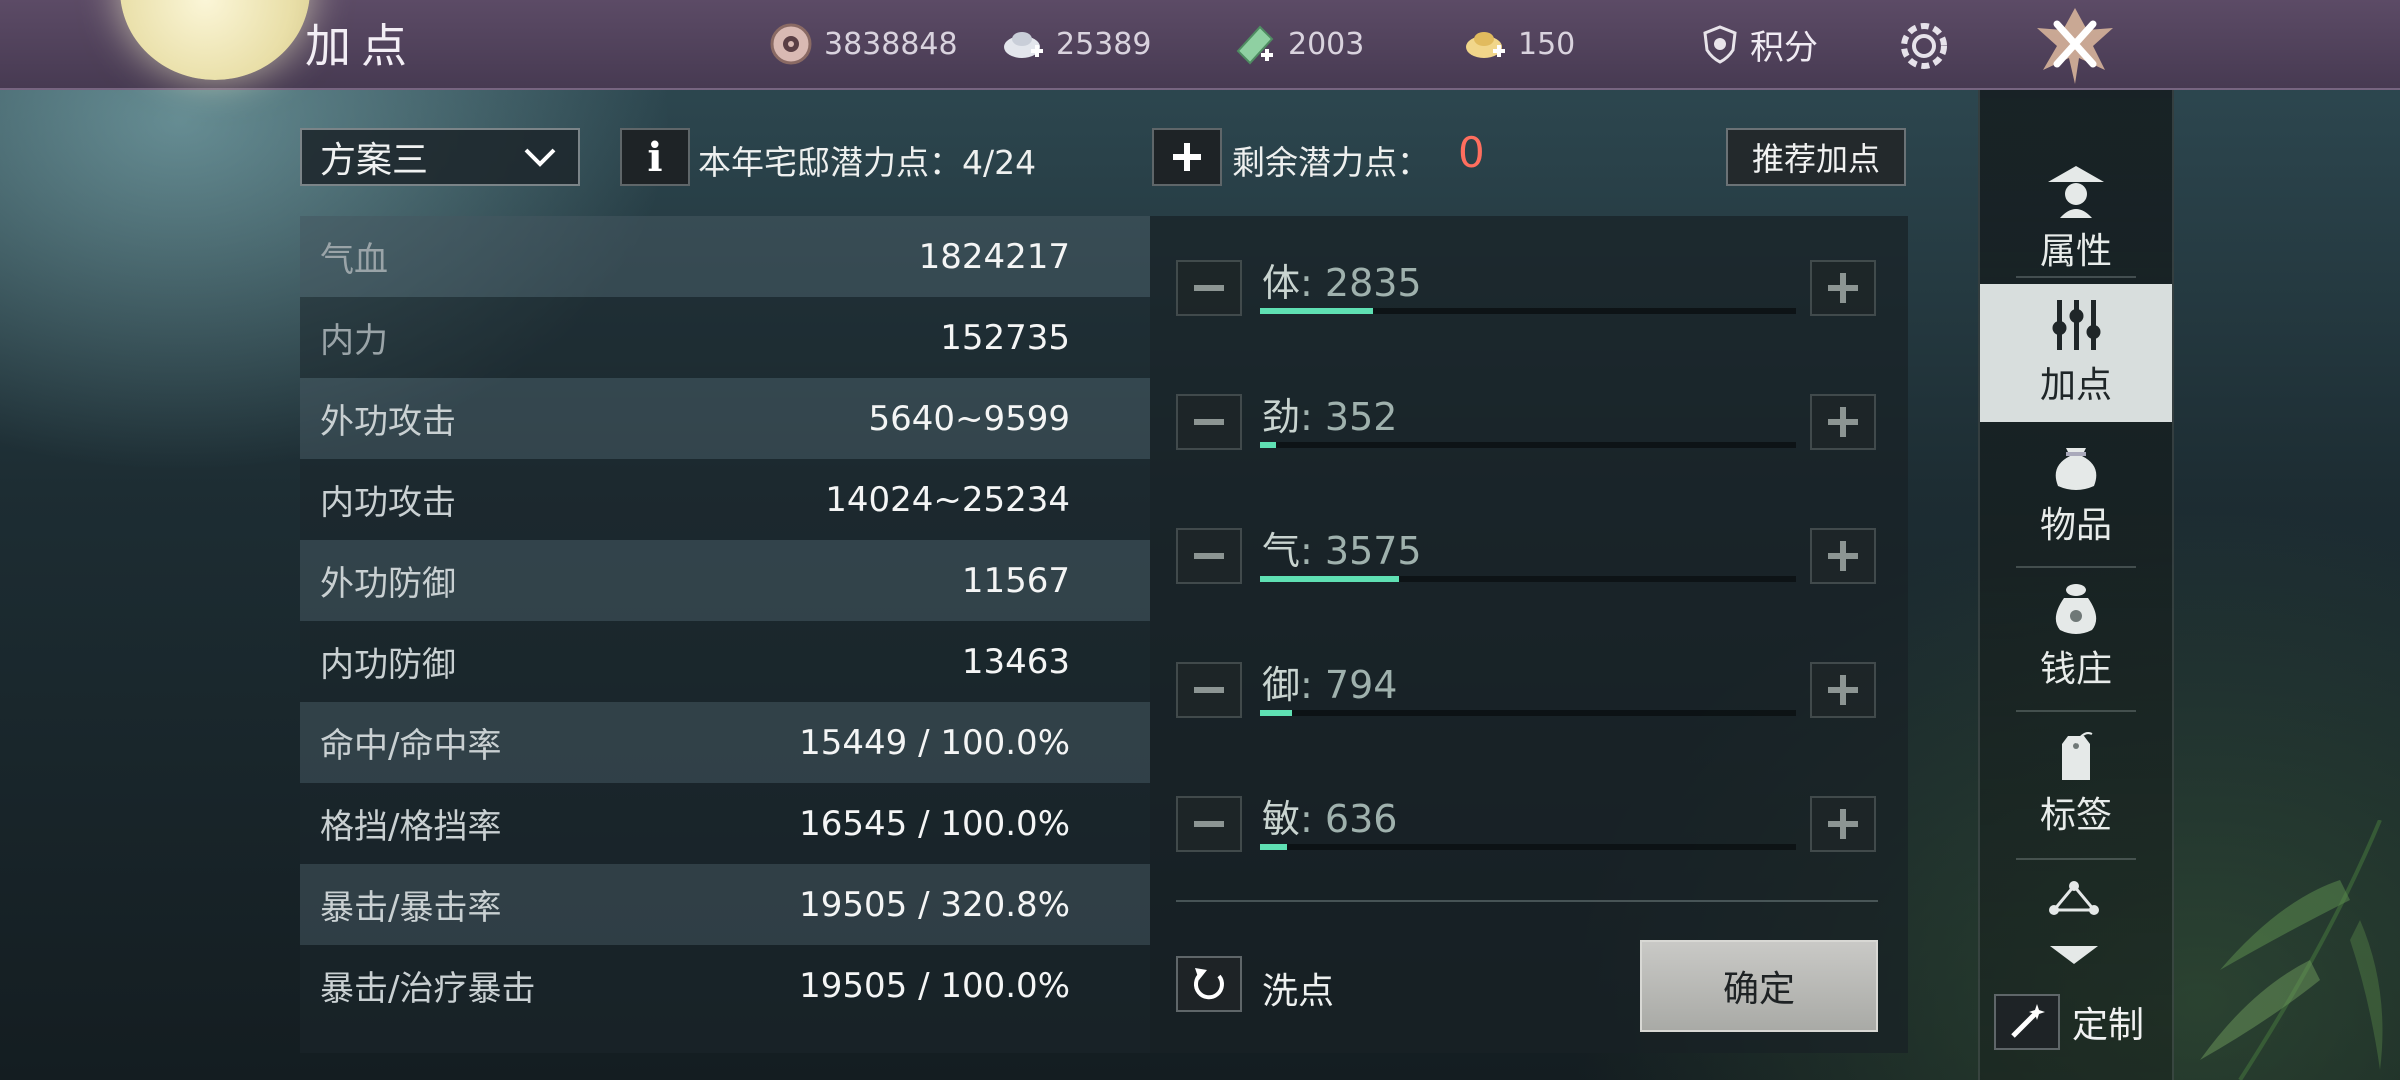 This screenshot has width=2400, height=1080. Describe the element at coordinates (655, 157) in the screenshot. I see `info-button: i` at that location.